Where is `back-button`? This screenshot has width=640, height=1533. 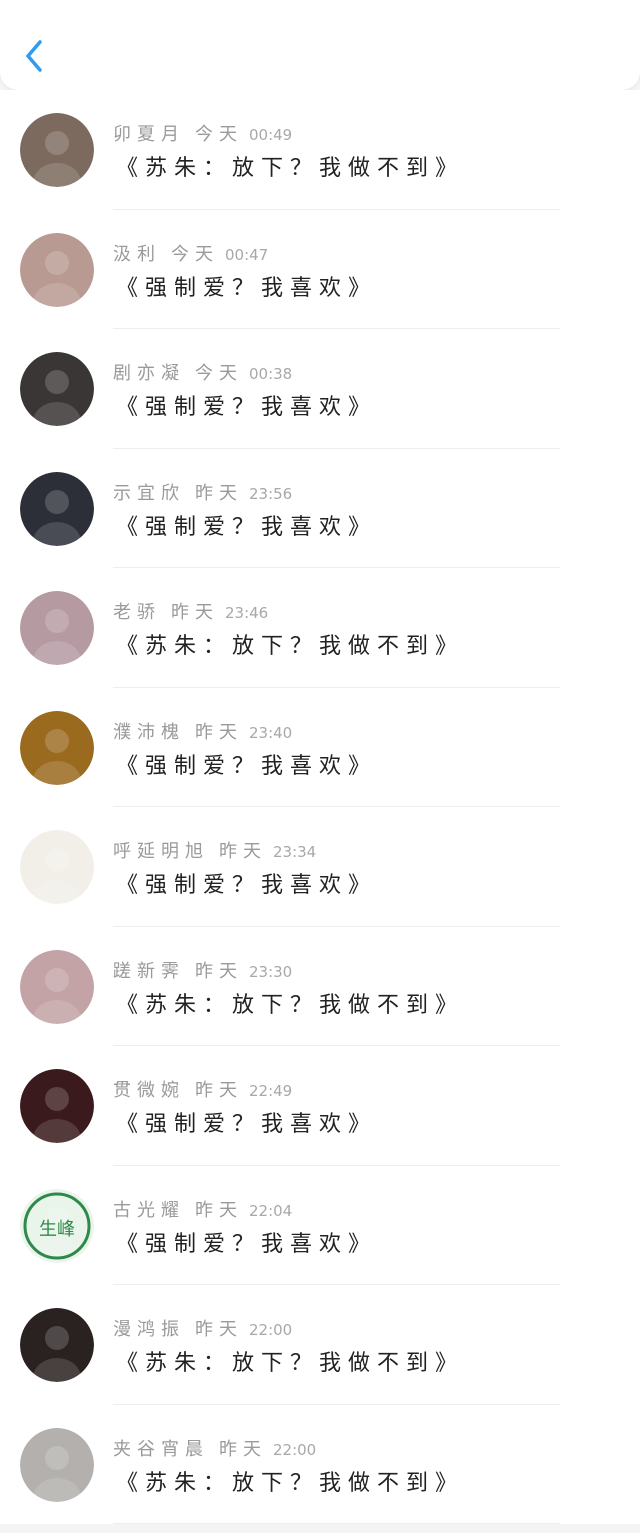 back-button is located at coordinates (35, 56).